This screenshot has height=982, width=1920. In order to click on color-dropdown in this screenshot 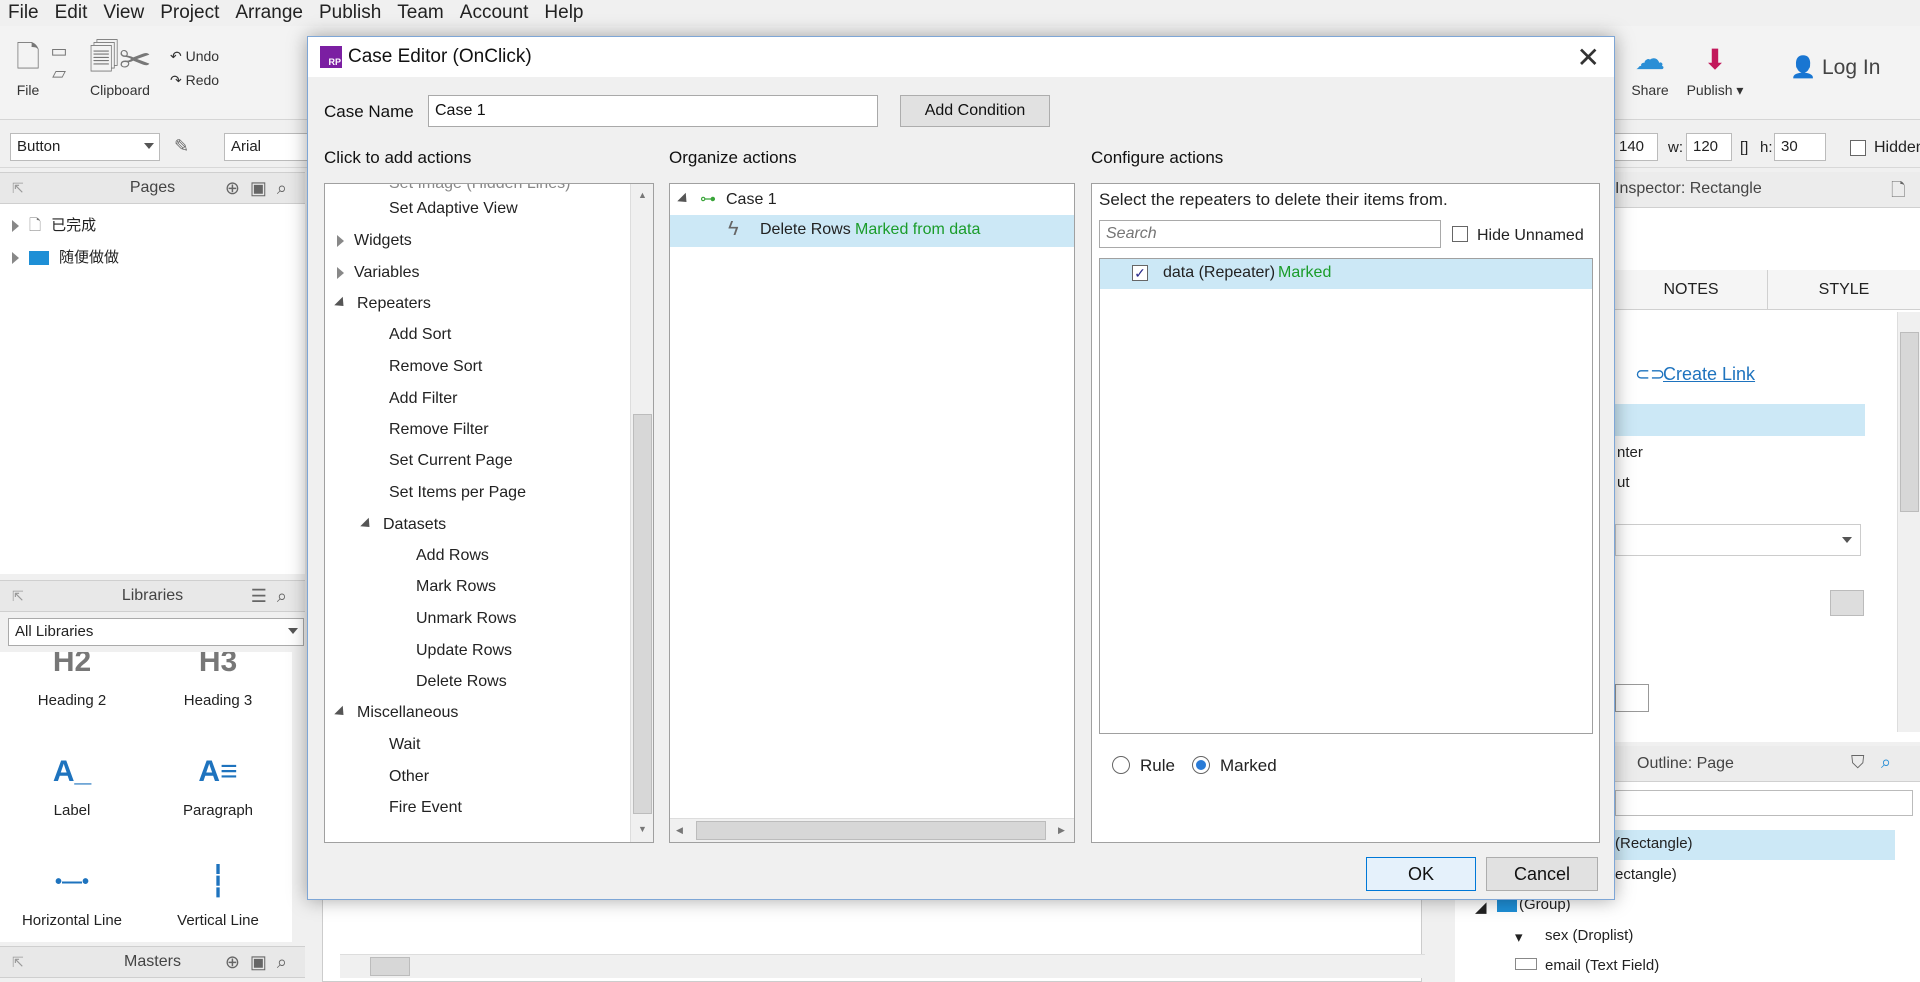, I will do `click(1632, 698)`.